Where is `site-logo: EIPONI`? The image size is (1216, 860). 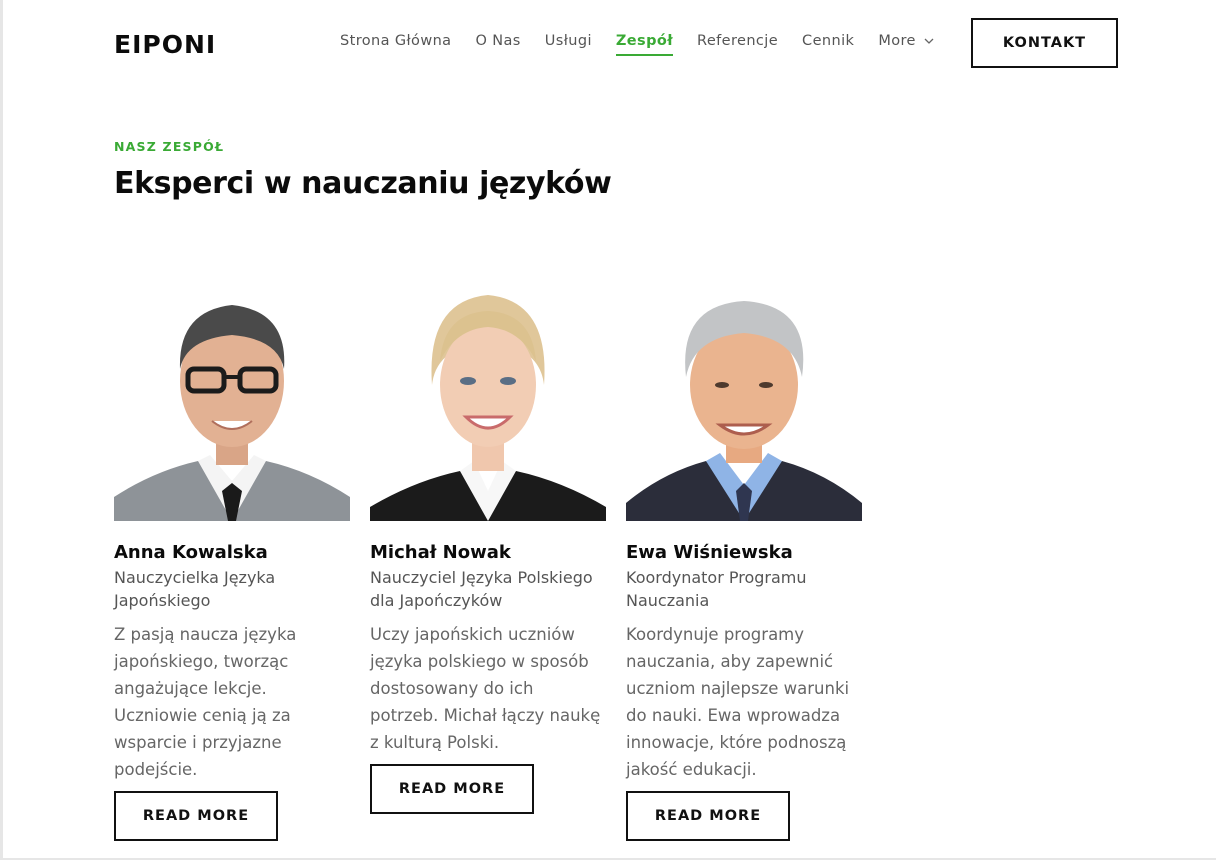
site-logo: EIPONI is located at coordinates (165, 44).